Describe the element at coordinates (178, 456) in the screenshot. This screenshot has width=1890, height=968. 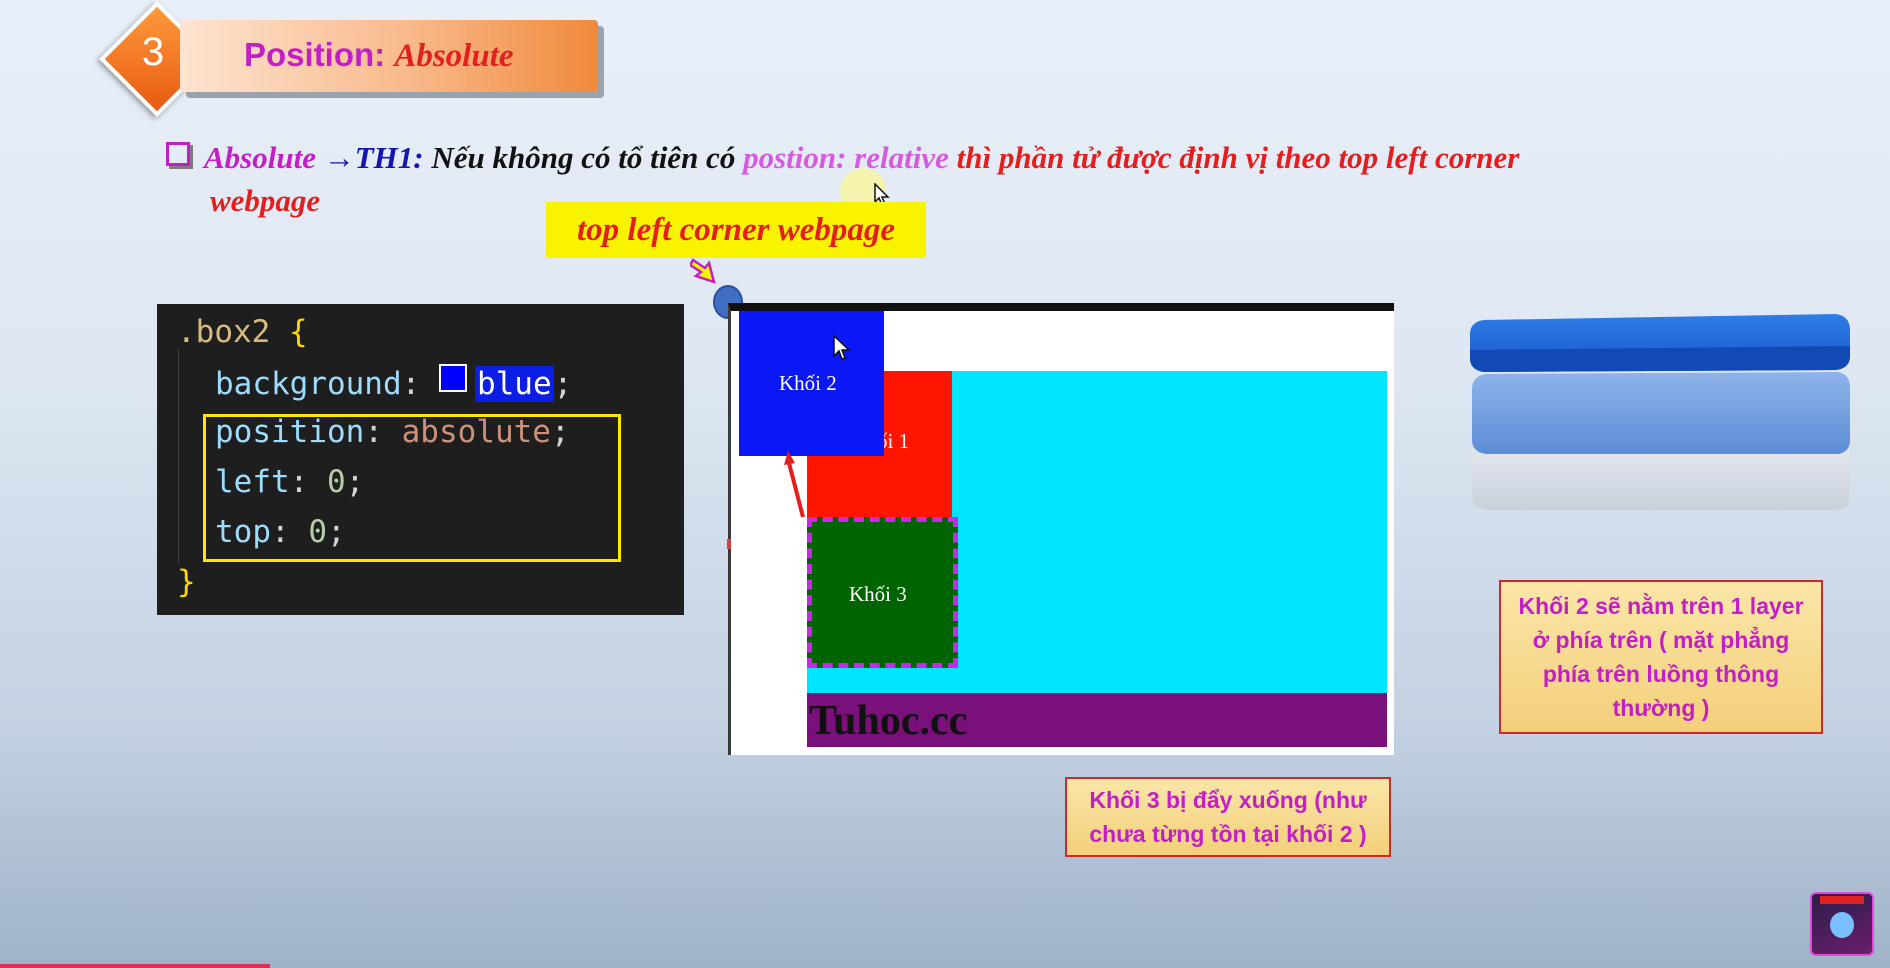
I see `indent-guide` at that location.